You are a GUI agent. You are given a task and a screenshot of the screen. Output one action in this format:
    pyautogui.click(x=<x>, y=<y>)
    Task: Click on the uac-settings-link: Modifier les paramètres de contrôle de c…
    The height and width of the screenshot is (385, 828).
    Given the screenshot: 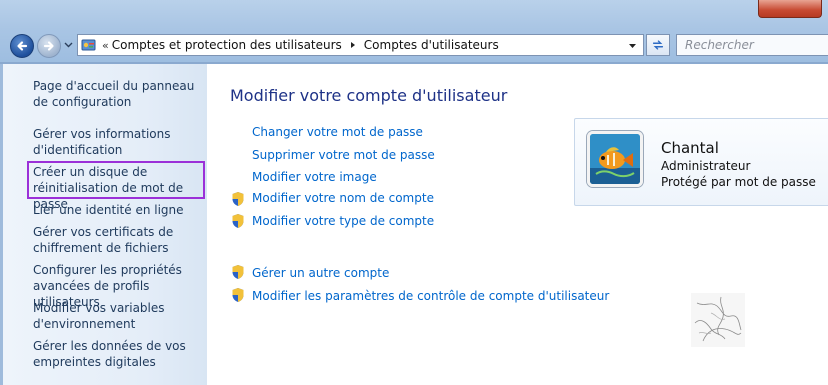 What is the action you would take?
    pyautogui.click(x=430, y=296)
    